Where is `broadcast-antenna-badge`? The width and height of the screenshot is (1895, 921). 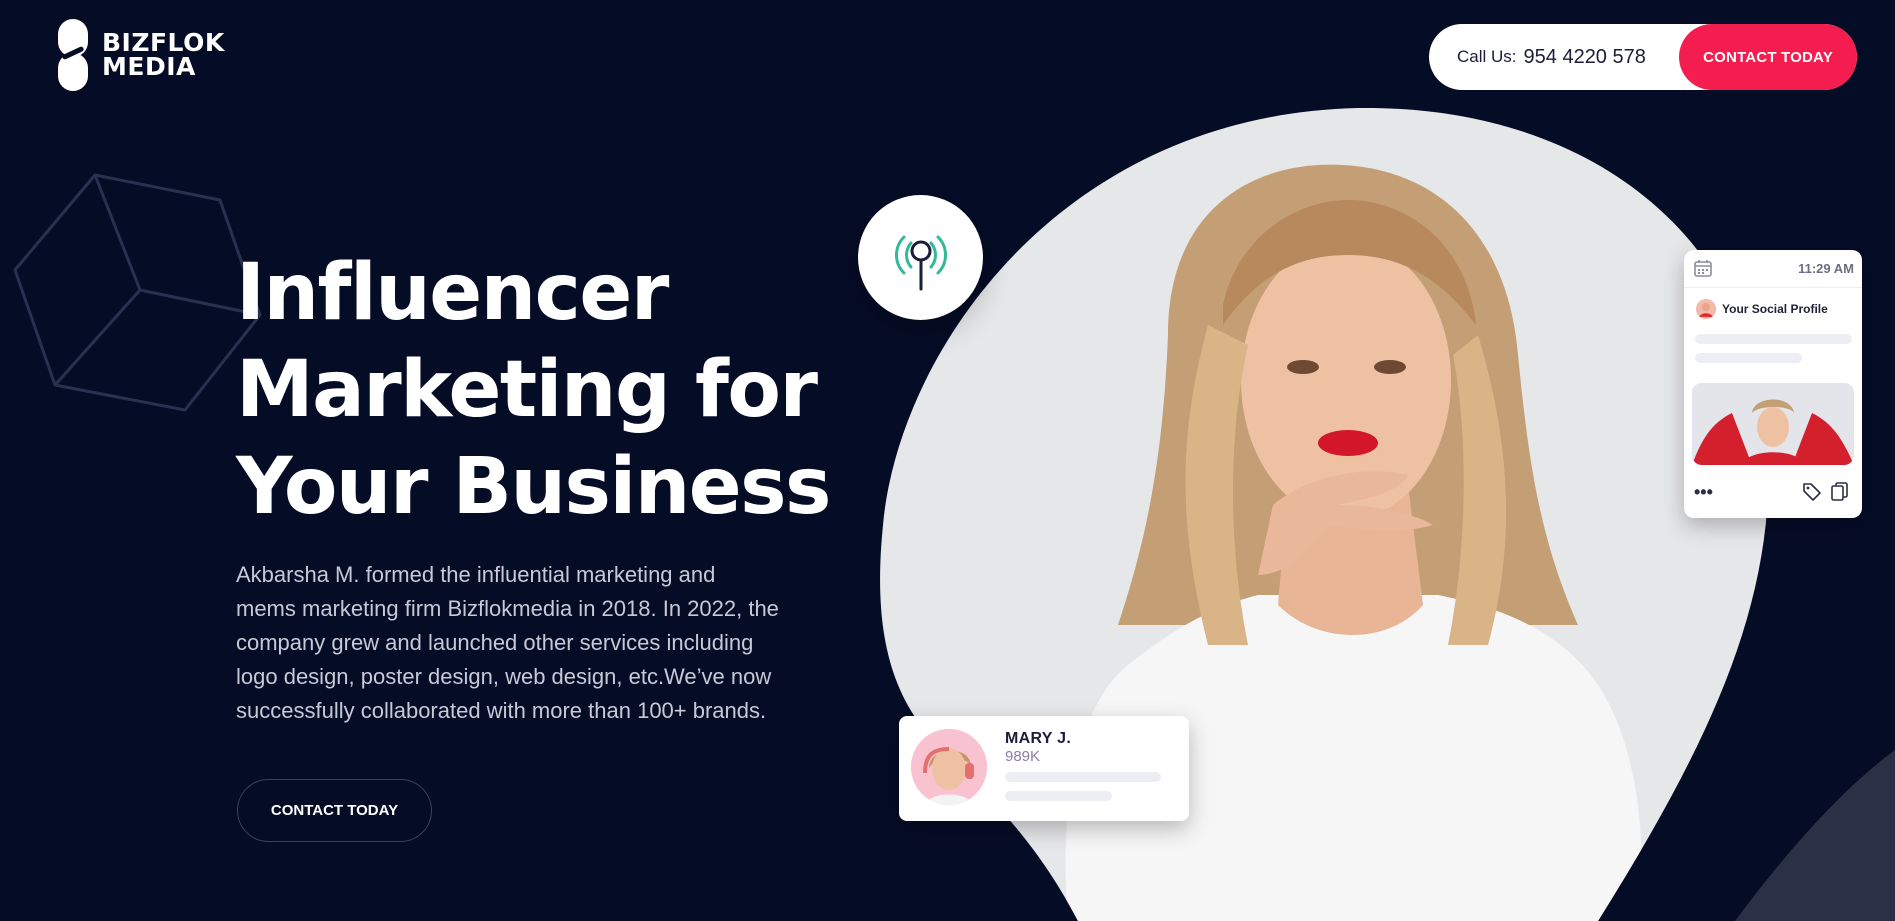
broadcast-antenna-badge is located at coordinates (920, 257).